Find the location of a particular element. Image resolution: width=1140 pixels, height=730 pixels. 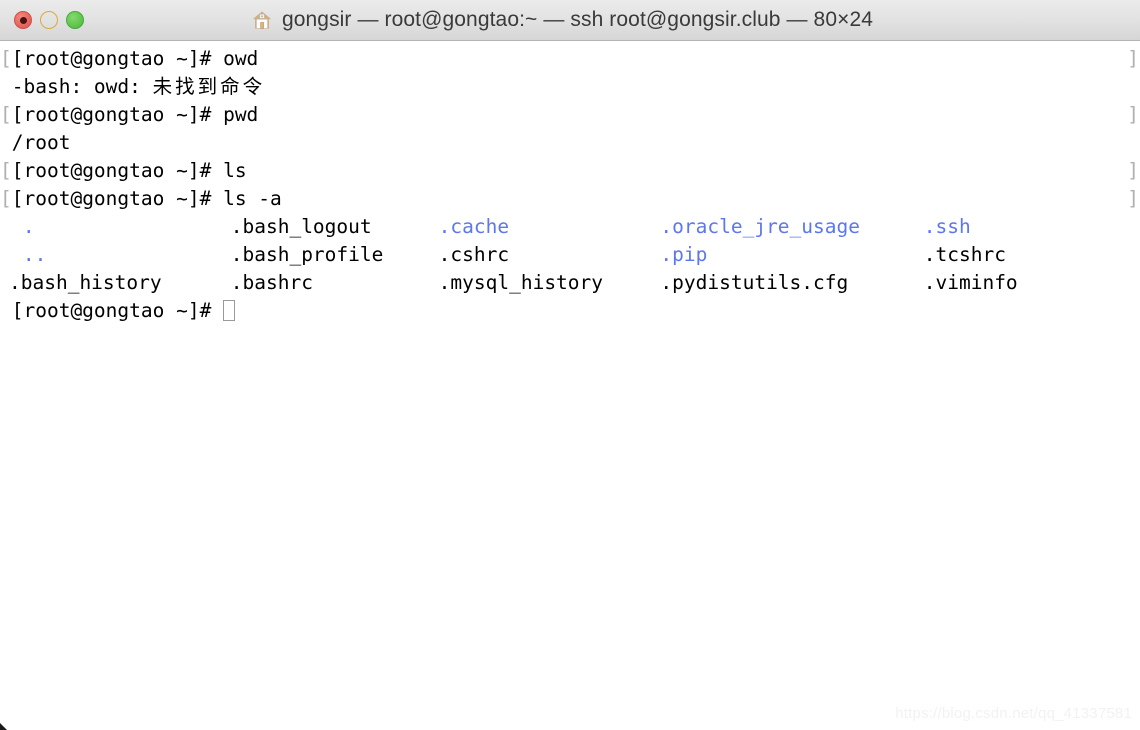

text-cursor is located at coordinates (229, 310).